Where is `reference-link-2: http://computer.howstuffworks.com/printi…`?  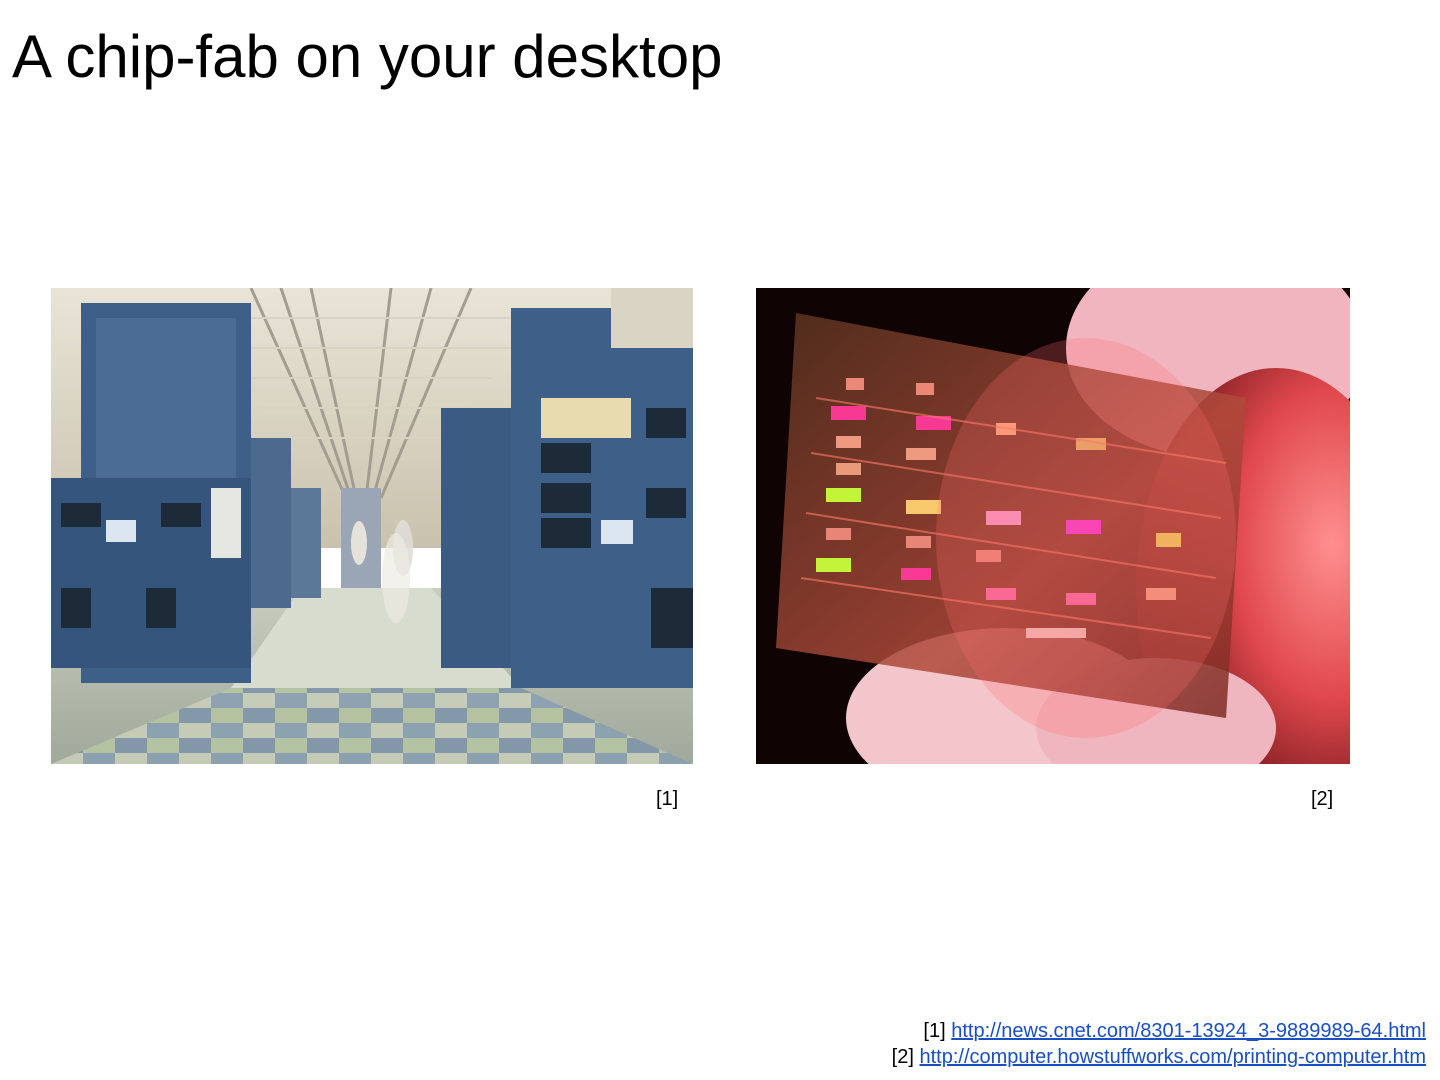 reference-link-2: http://computer.howstuffworks.com/printi… is located at coordinates (1172, 1057).